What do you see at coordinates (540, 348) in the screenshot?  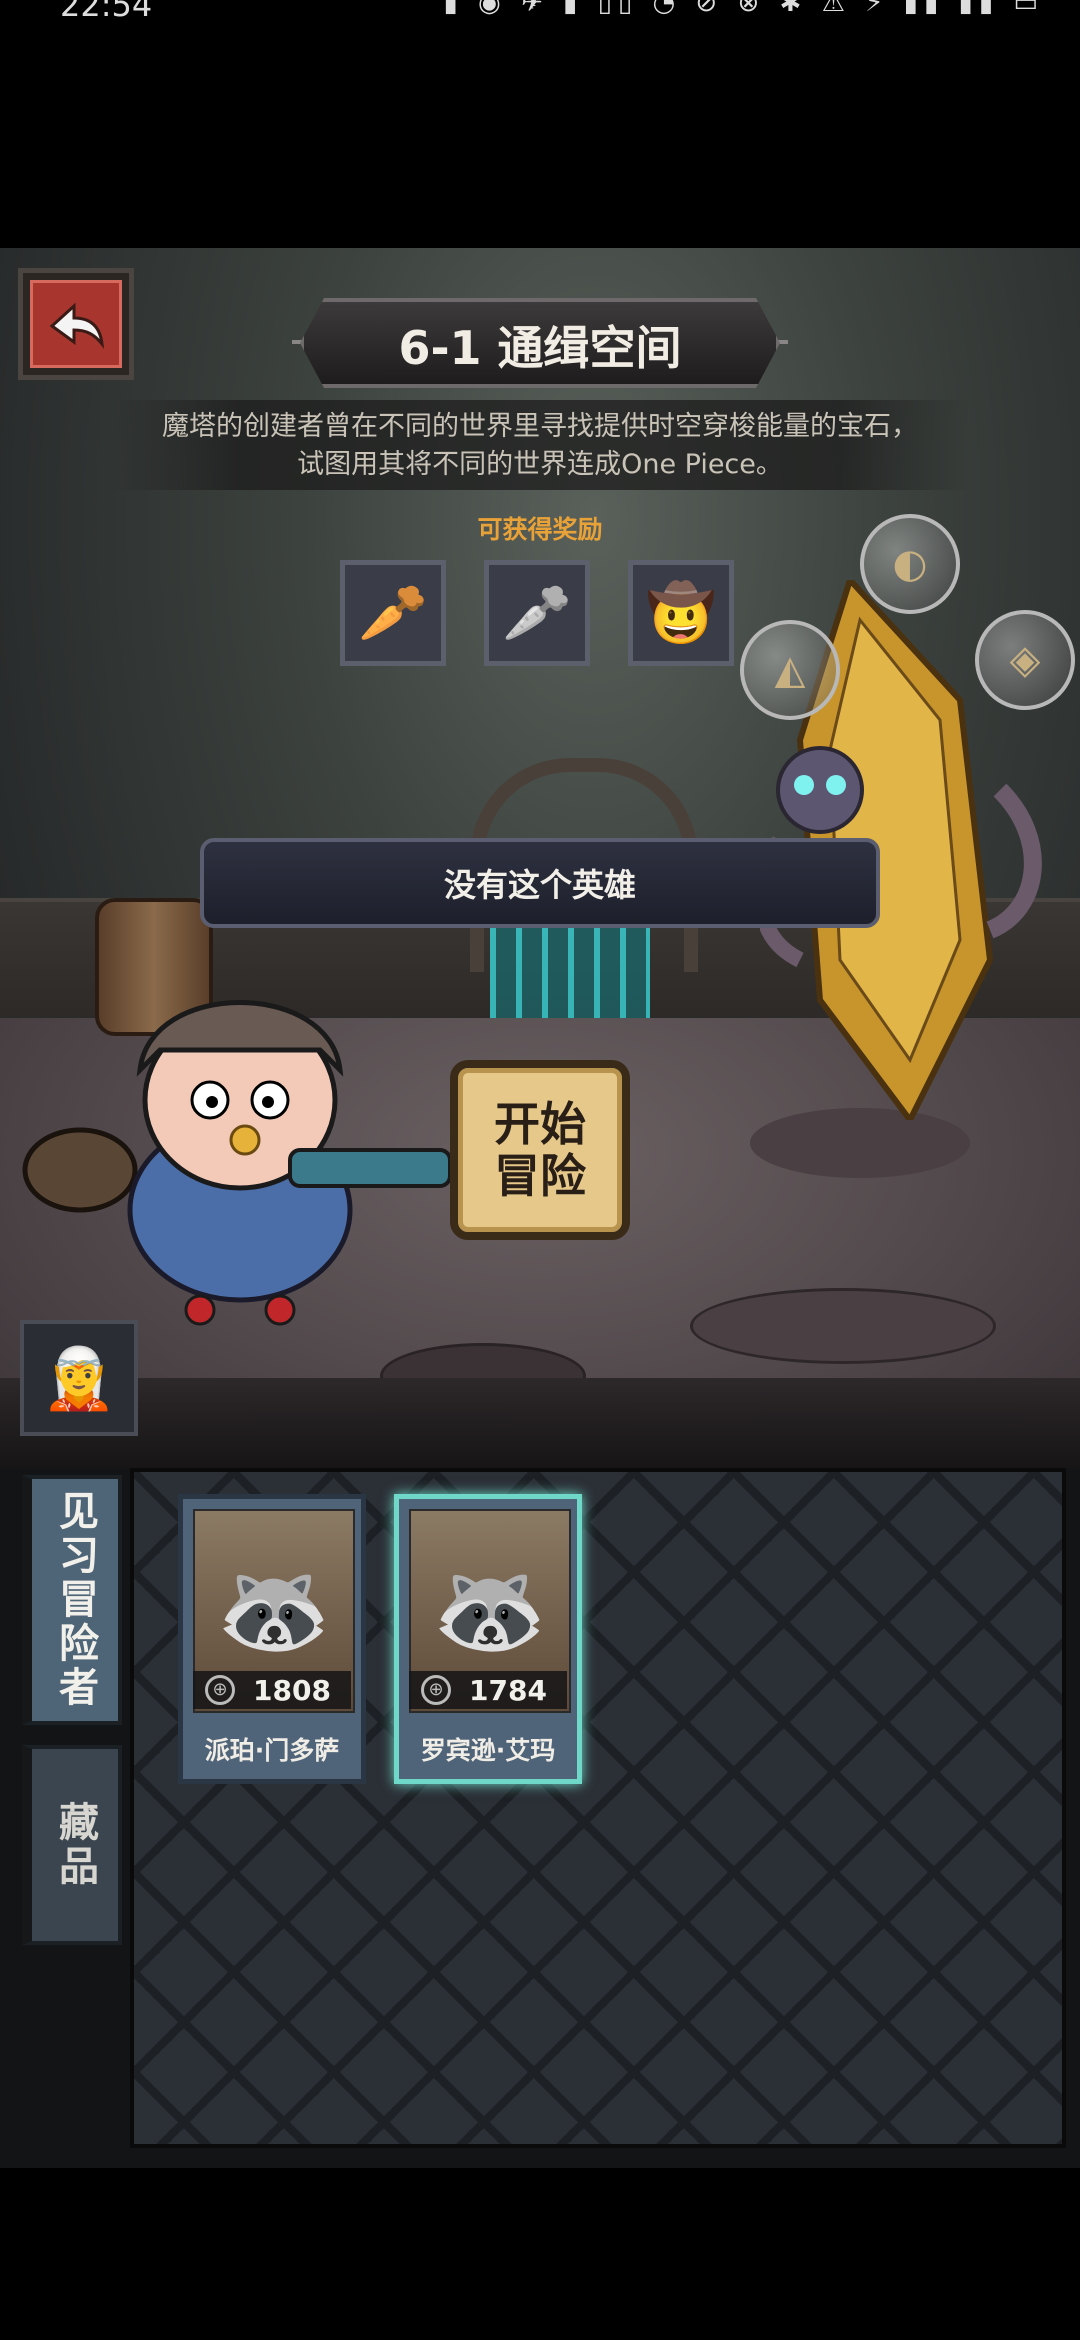 I see `level-title: 6-1 通缉空间` at bounding box center [540, 348].